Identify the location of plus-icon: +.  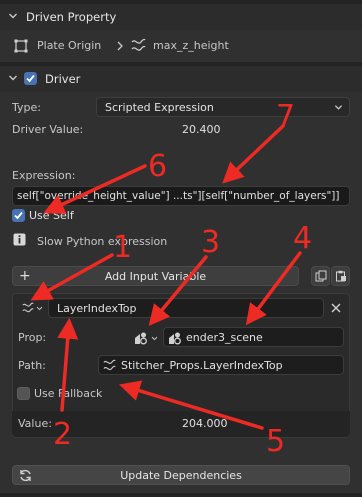
(25, 276).